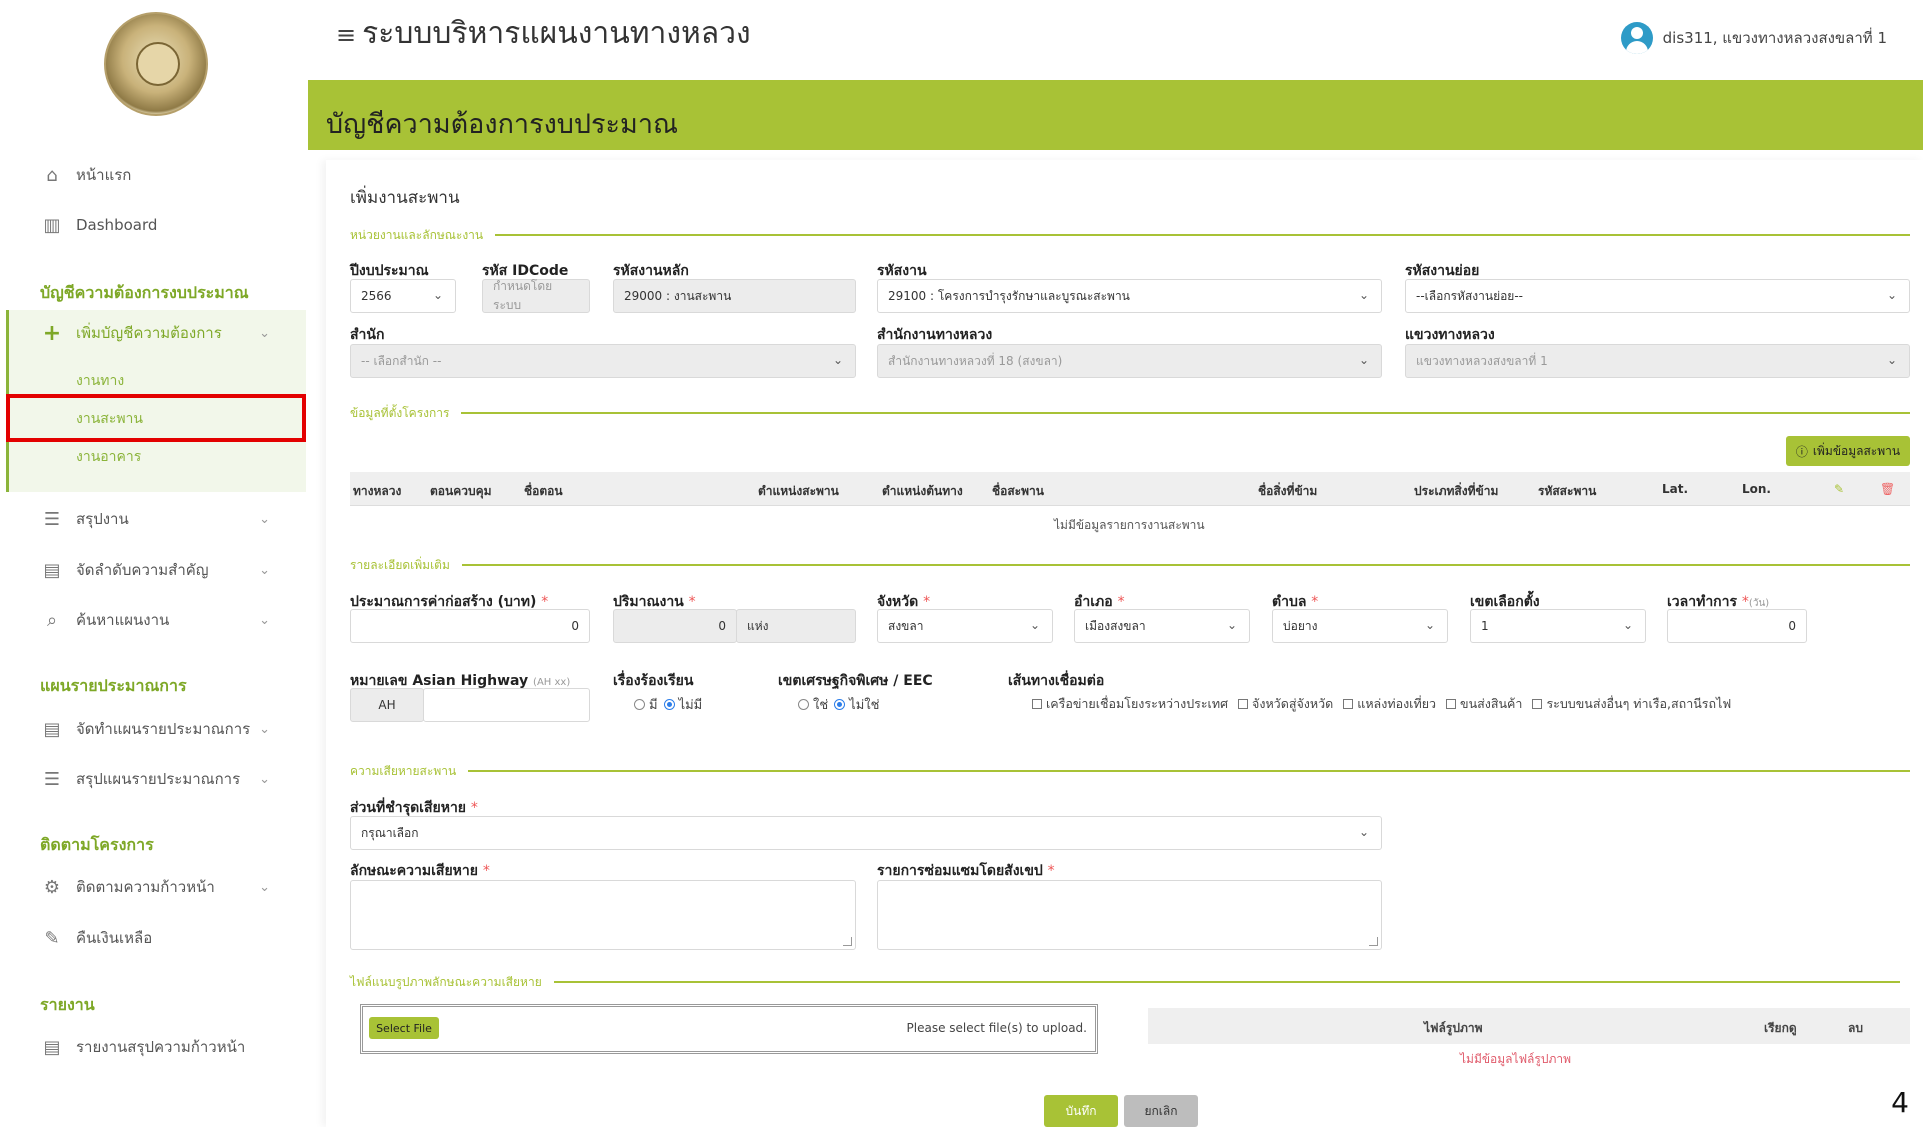 The width and height of the screenshot is (1923, 1127). Describe the element at coordinates (1130, 413) in the screenshot. I see `legend-location: ข้อมูลที่ตั้งโครงการ` at that location.